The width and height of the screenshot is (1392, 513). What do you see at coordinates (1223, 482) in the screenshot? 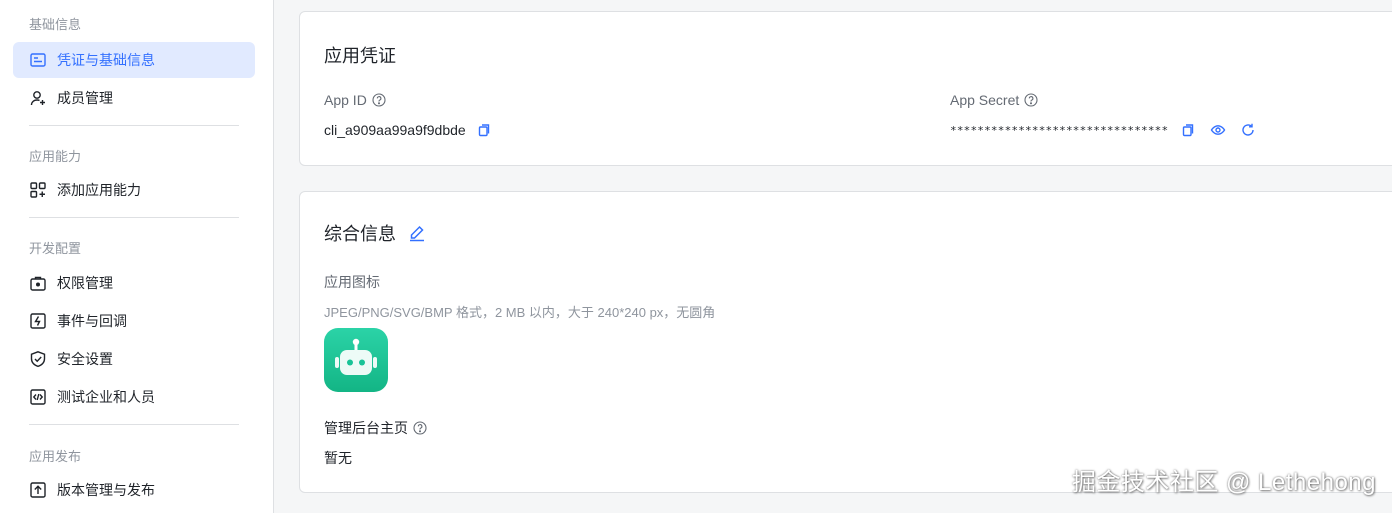
I see `watermark: 掘金技术社区 @ Lethehong` at bounding box center [1223, 482].